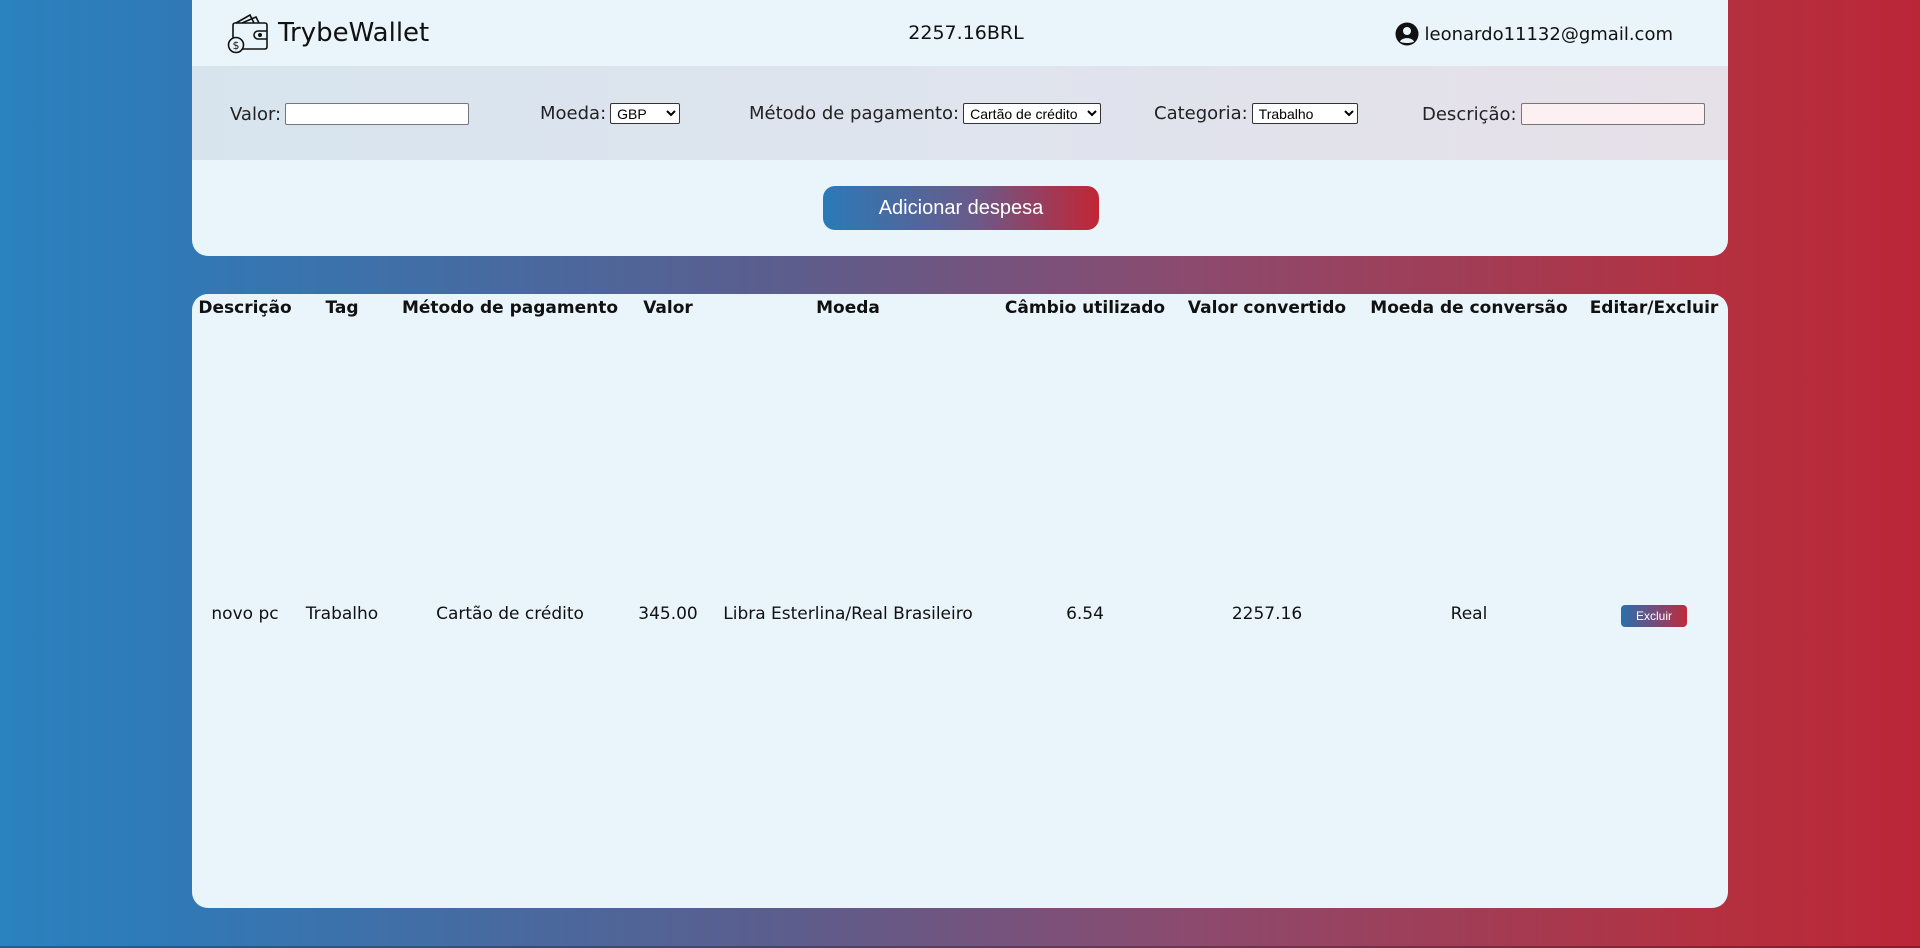 This screenshot has width=1920, height=948. Describe the element at coordinates (1612, 114) in the screenshot. I see `descricao-input` at that location.